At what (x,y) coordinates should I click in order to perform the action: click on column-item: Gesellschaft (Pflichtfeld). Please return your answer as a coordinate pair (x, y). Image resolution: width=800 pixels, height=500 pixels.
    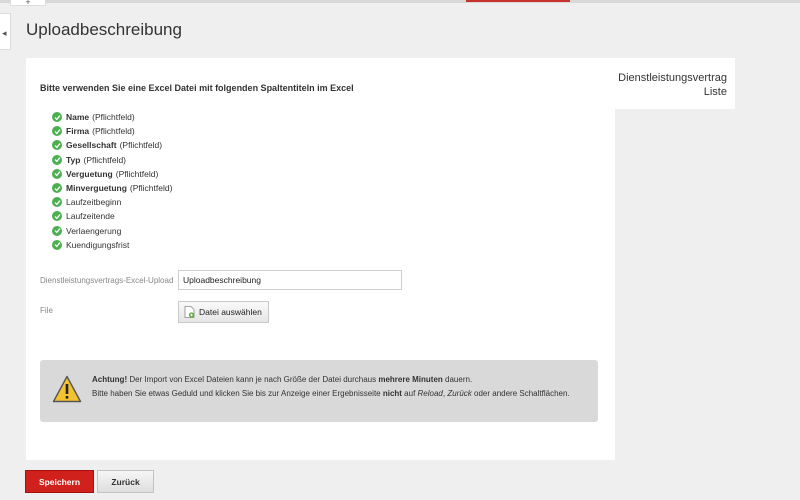
    Looking at the image, I should click on (112, 145).